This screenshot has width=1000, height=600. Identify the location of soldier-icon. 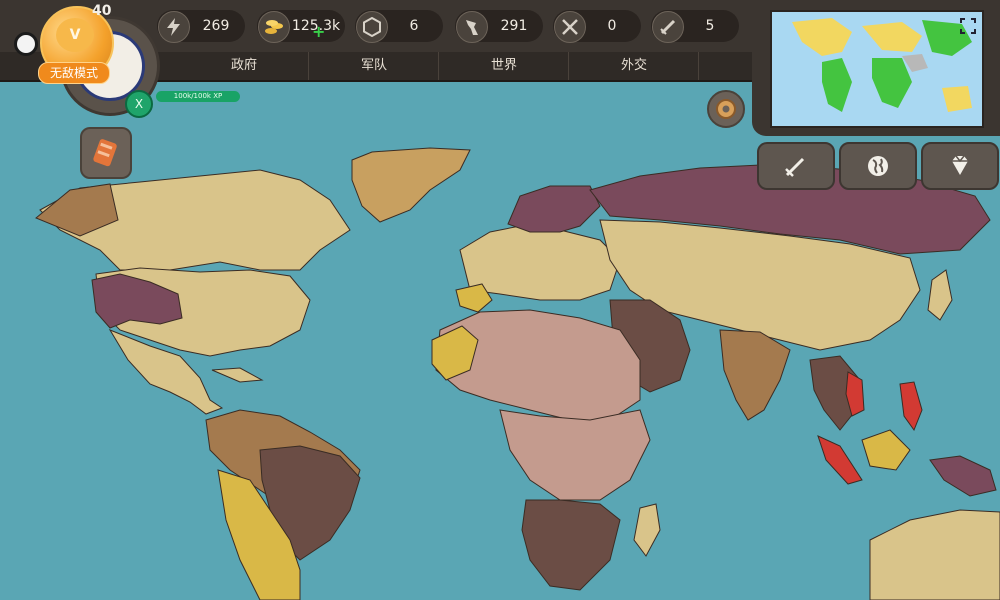
(472, 27).